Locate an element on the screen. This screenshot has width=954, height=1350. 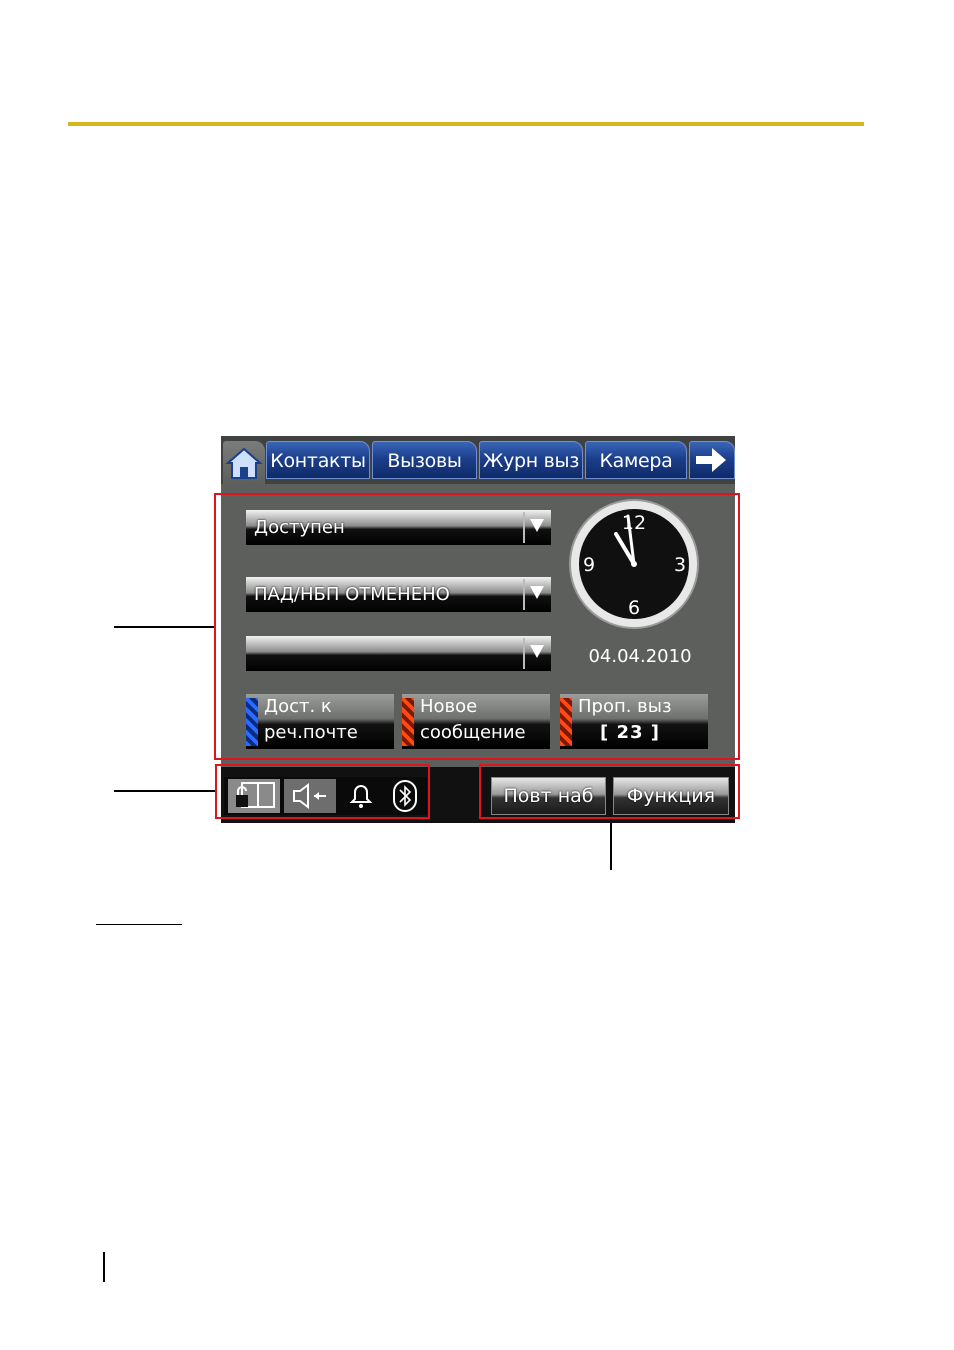
footnote-rule is located at coordinates (139, 924).